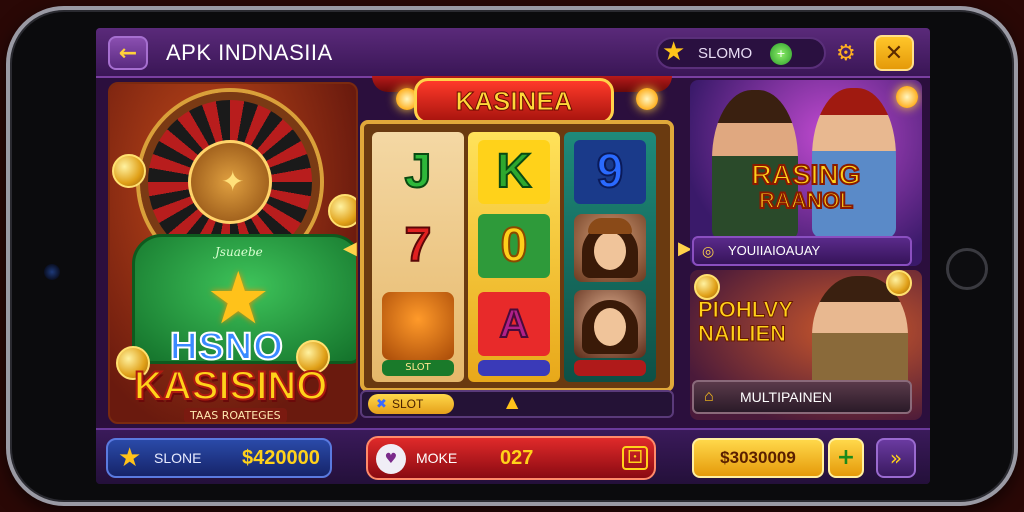 The width and height of the screenshot is (1024, 512). Describe the element at coordinates (746, 321) in the screenshot. I see `promo-bottom-title: PIOHLVY NAILIEN` at that location.